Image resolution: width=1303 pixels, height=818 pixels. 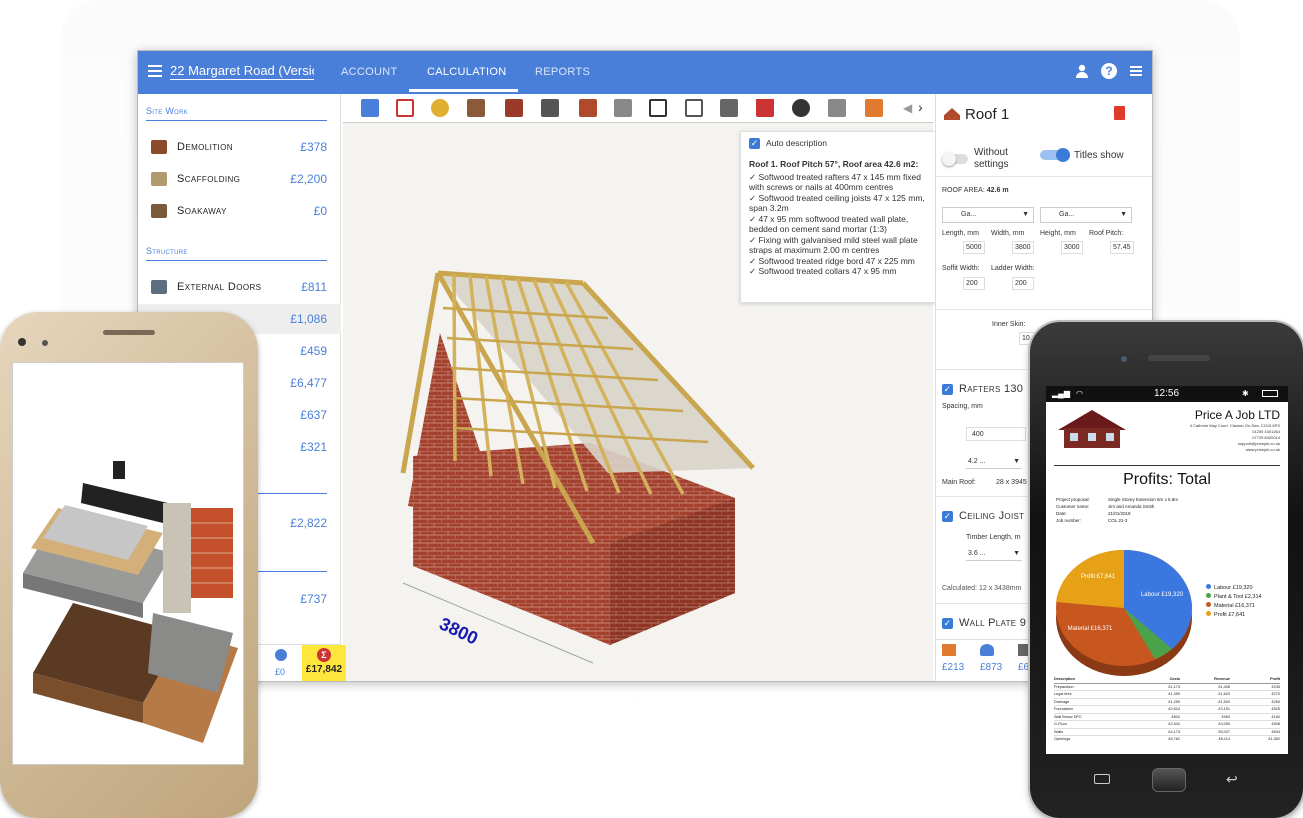 What do you see at coordinates (974, 283) in the screenshot?
I see `soffit-input: 200` at bounding box center [974, 283].